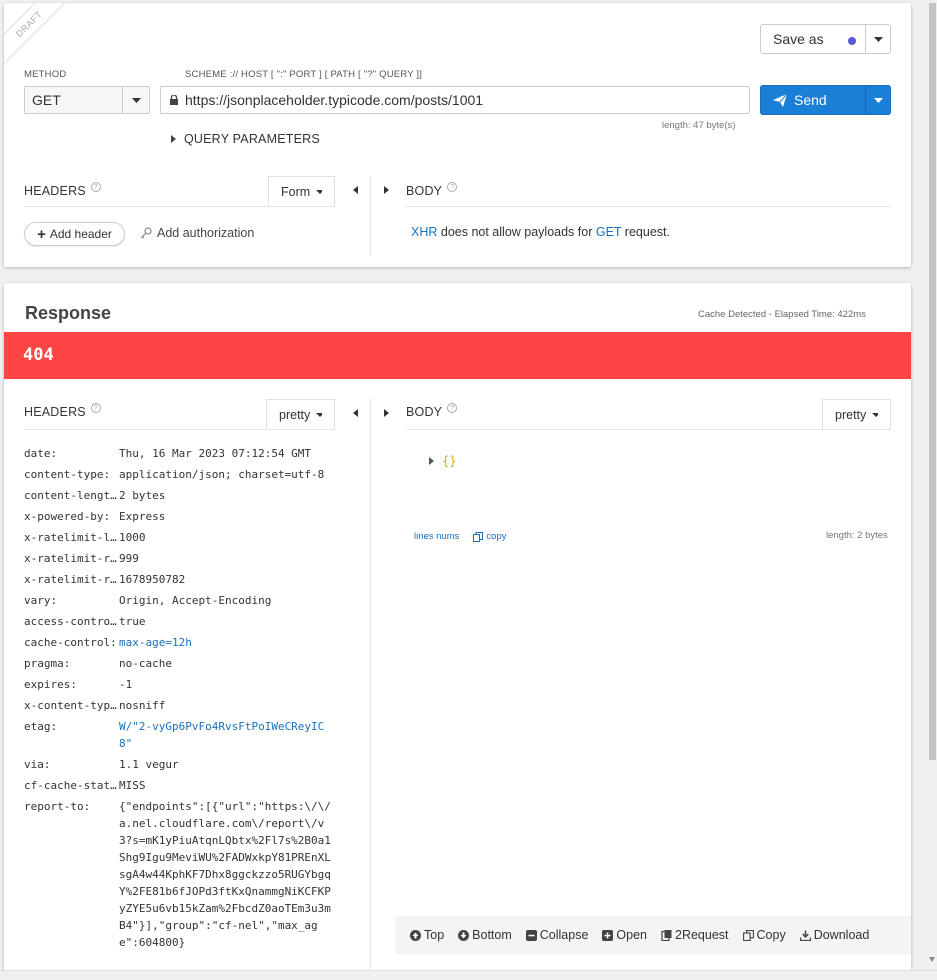 Image resolution: width=937 pixels, height=980 pixels. Describe the element at coordinates (41, 600) in the screenshot. I see `header-key: vary:` at that location.